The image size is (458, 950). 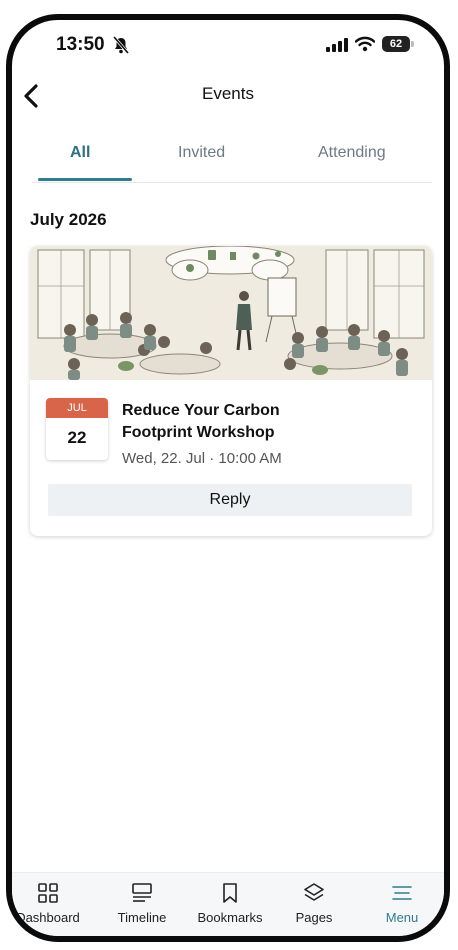 I want to click on event-datetime: Wed, 22. Jul · 10:00 AM, so click(x=202, y=458).